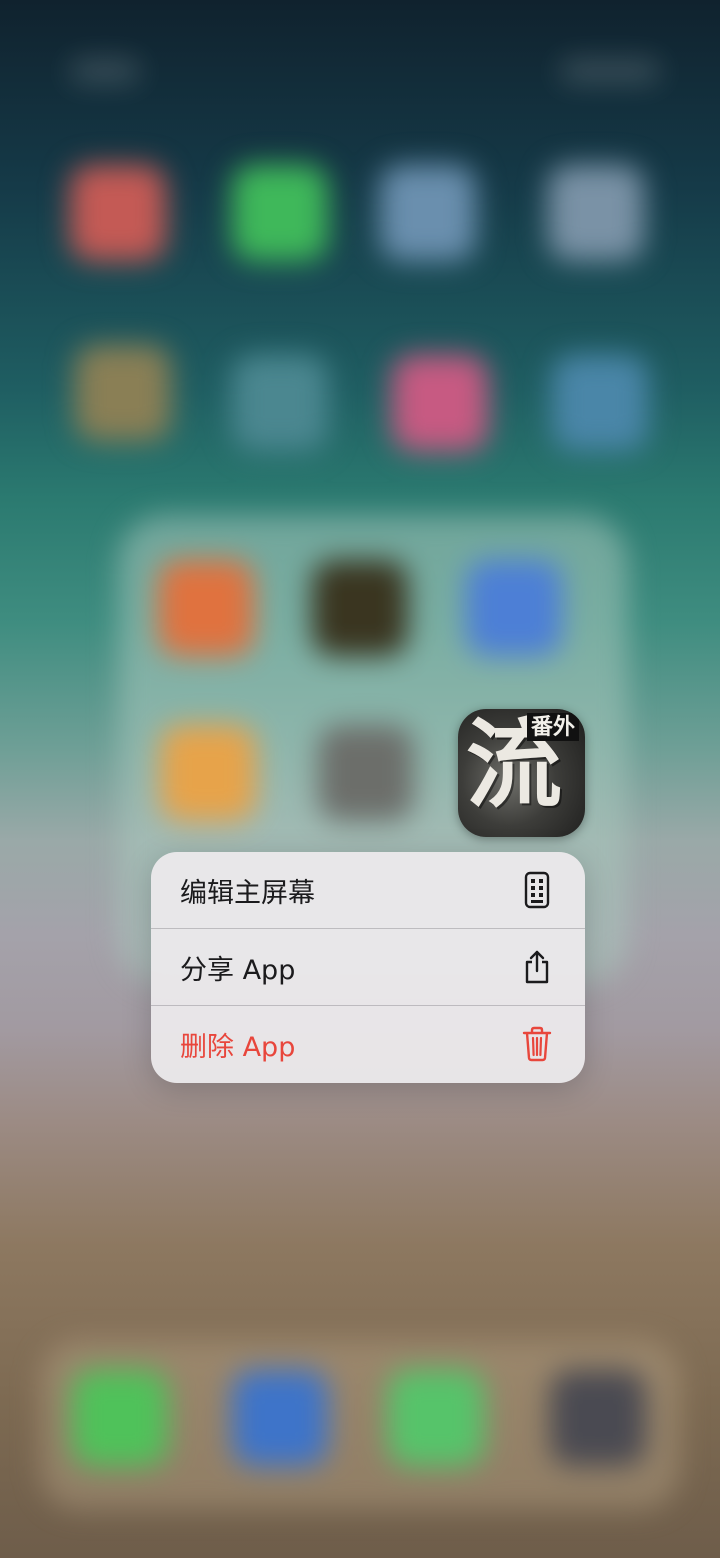 This screenshot has height=1558, width=720. What do you see at coordinates (238, 1047) in the screenshot?
I see `menu-item-label: 删除 App` at bounding box center [238, 1047].